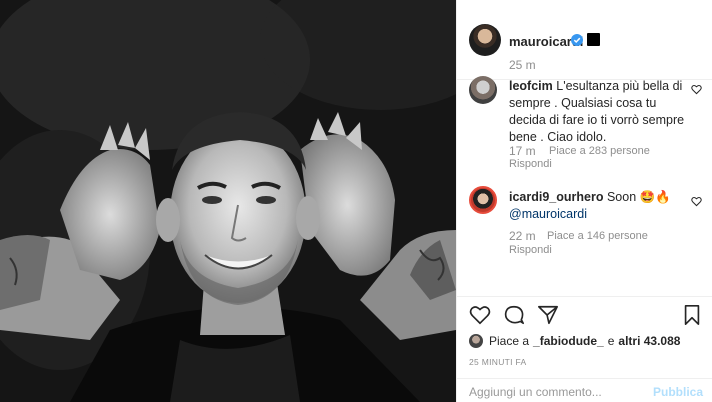 The height and width of the screenshot is (402, 712). What do you see at coordinates (522, 65) in the screenshot?
I see `post-age: 25 m` at bounding box center [522, 65].